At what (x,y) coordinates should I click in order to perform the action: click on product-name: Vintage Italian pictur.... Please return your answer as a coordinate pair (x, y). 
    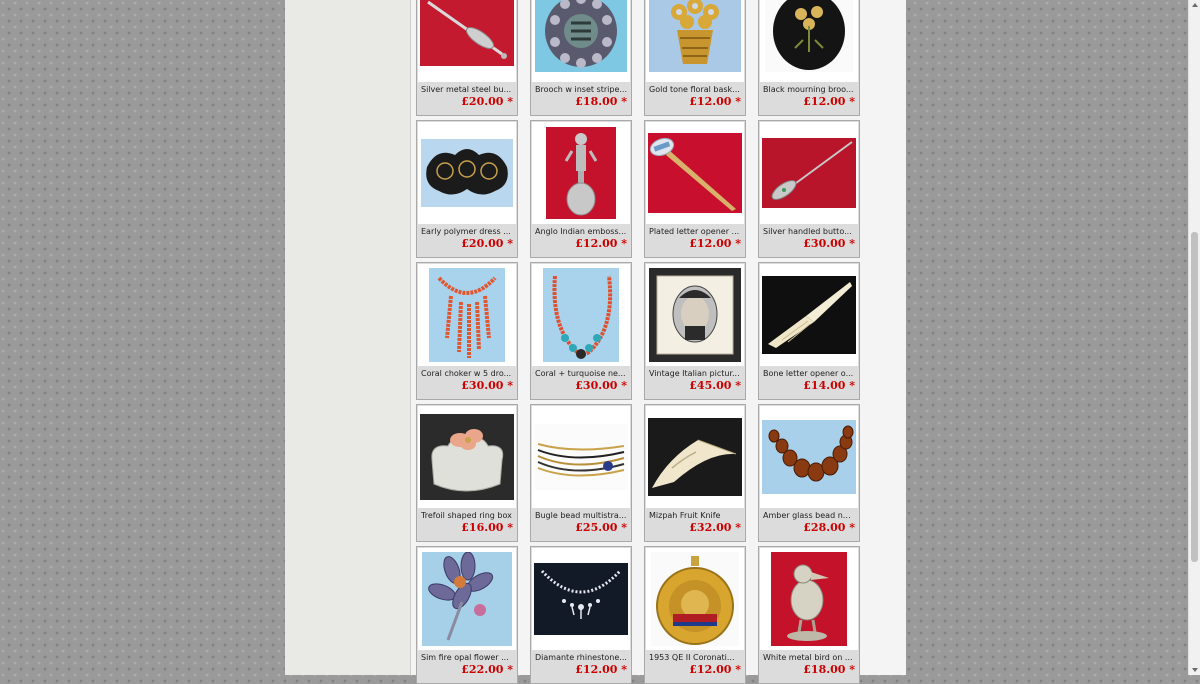
    Looking at the image, I should click on (695, 373).